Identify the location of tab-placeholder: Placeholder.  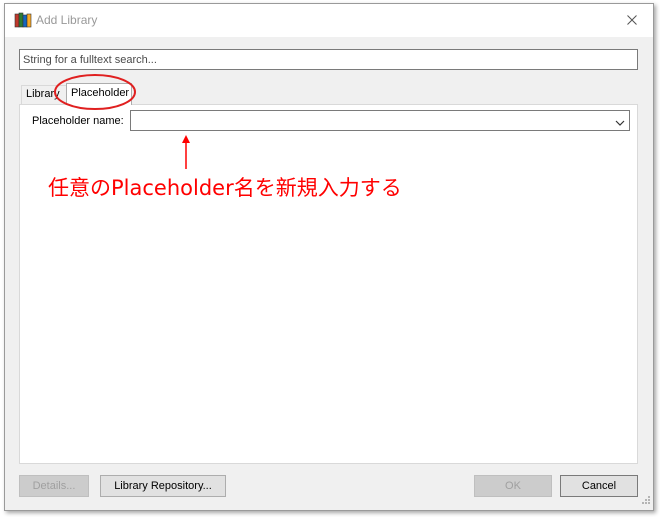
(99, 94).